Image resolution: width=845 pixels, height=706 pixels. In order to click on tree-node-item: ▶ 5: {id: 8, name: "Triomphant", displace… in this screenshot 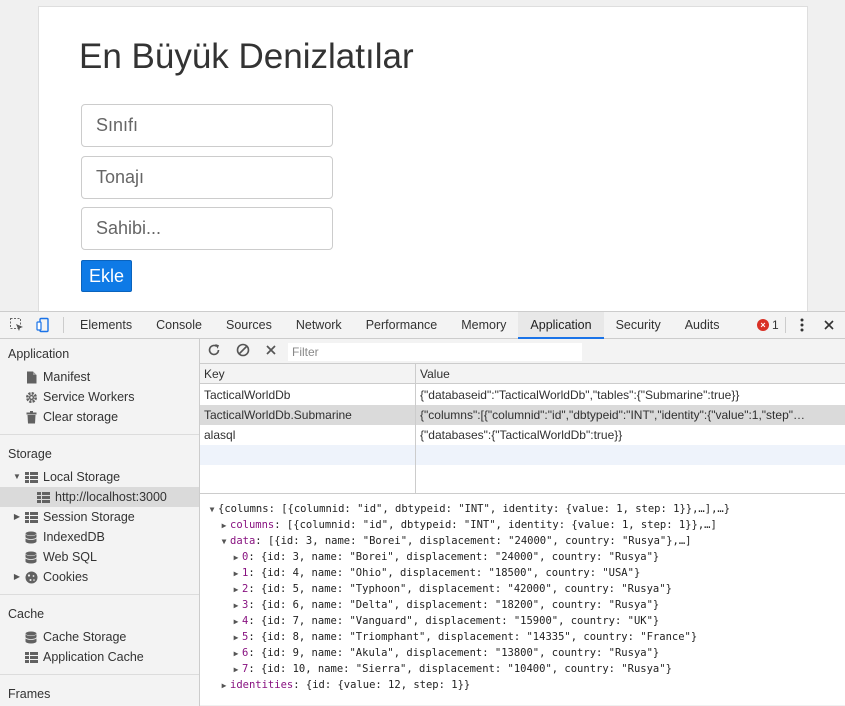, I will do `click(464, 637)`.